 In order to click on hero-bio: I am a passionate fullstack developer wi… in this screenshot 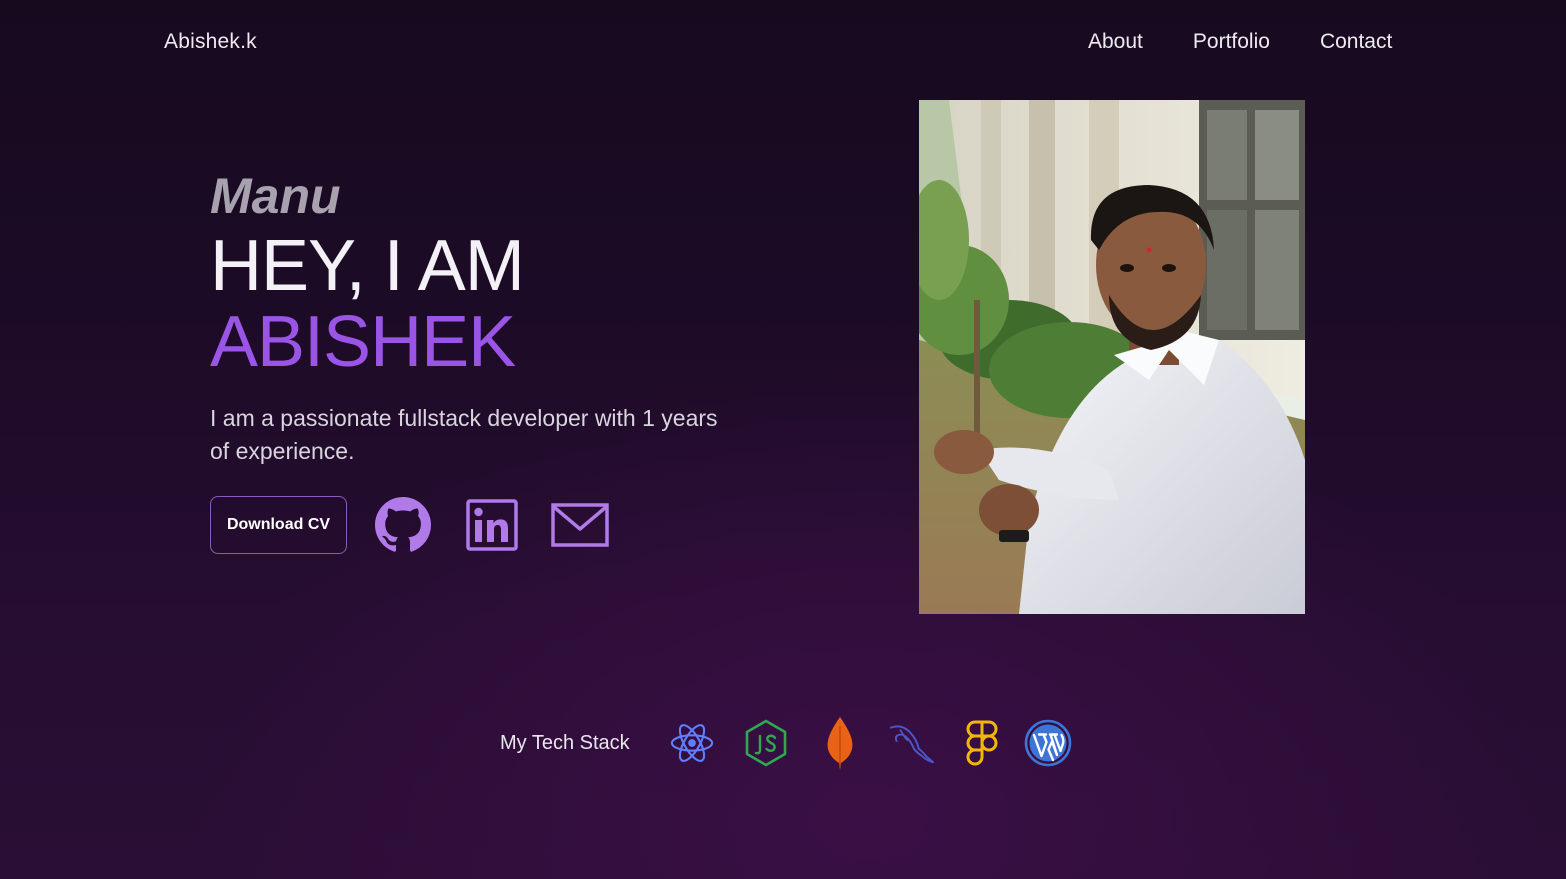, I will do `click(464, 434)`.